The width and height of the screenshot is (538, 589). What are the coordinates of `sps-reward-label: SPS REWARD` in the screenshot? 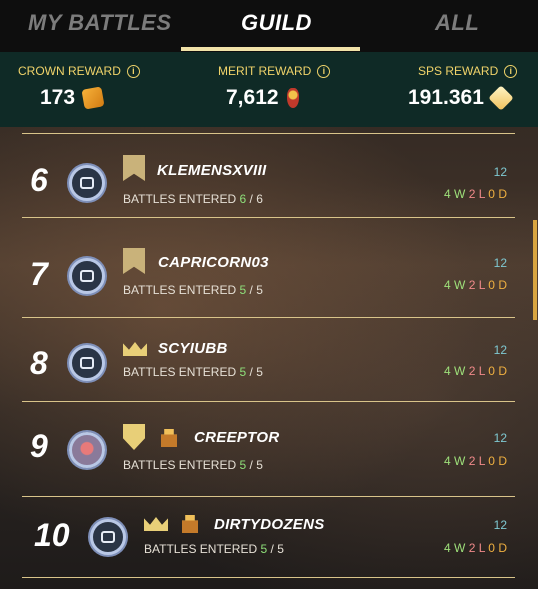 It's located at (458, 71).